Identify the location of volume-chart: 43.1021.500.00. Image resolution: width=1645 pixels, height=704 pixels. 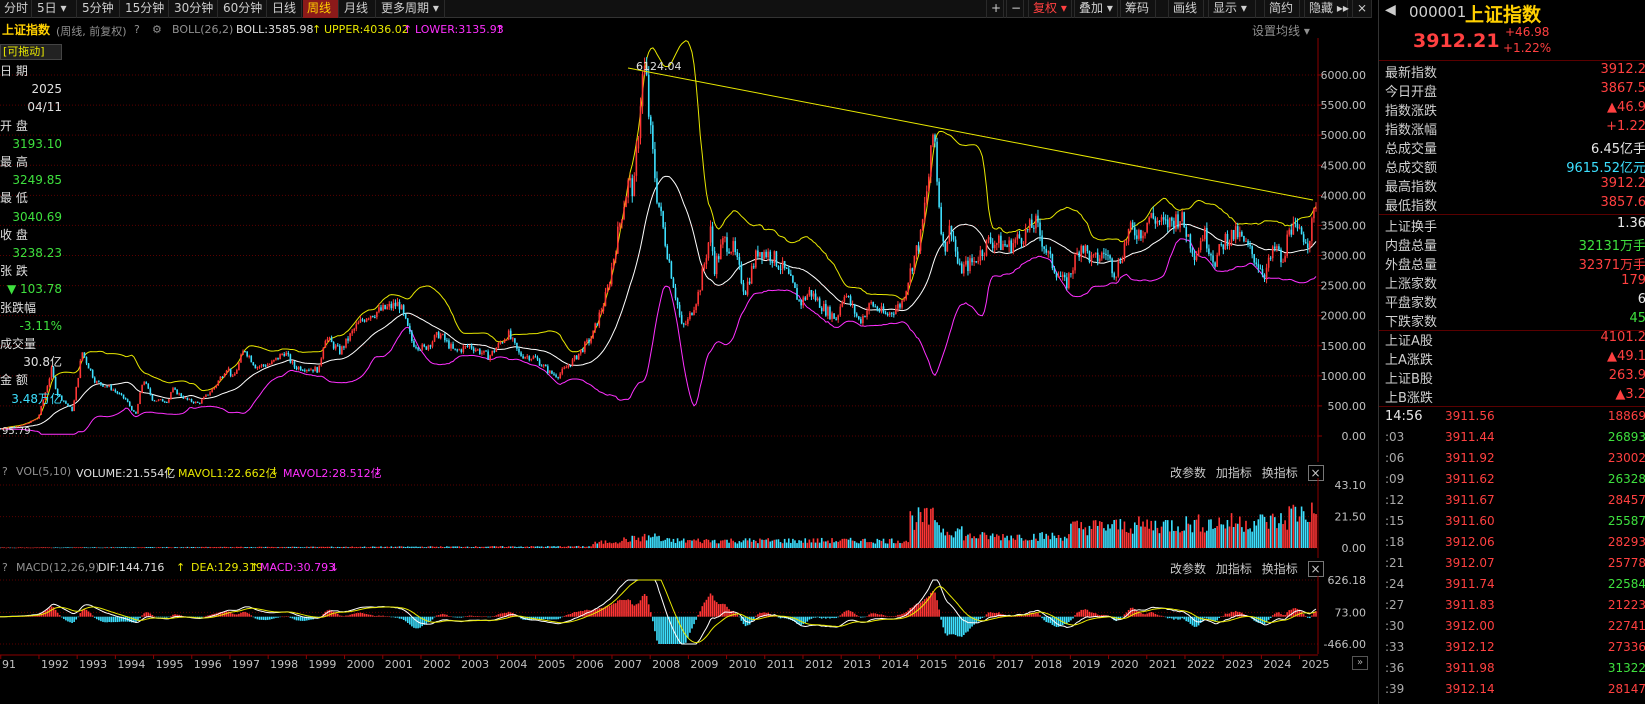
(686, 518).